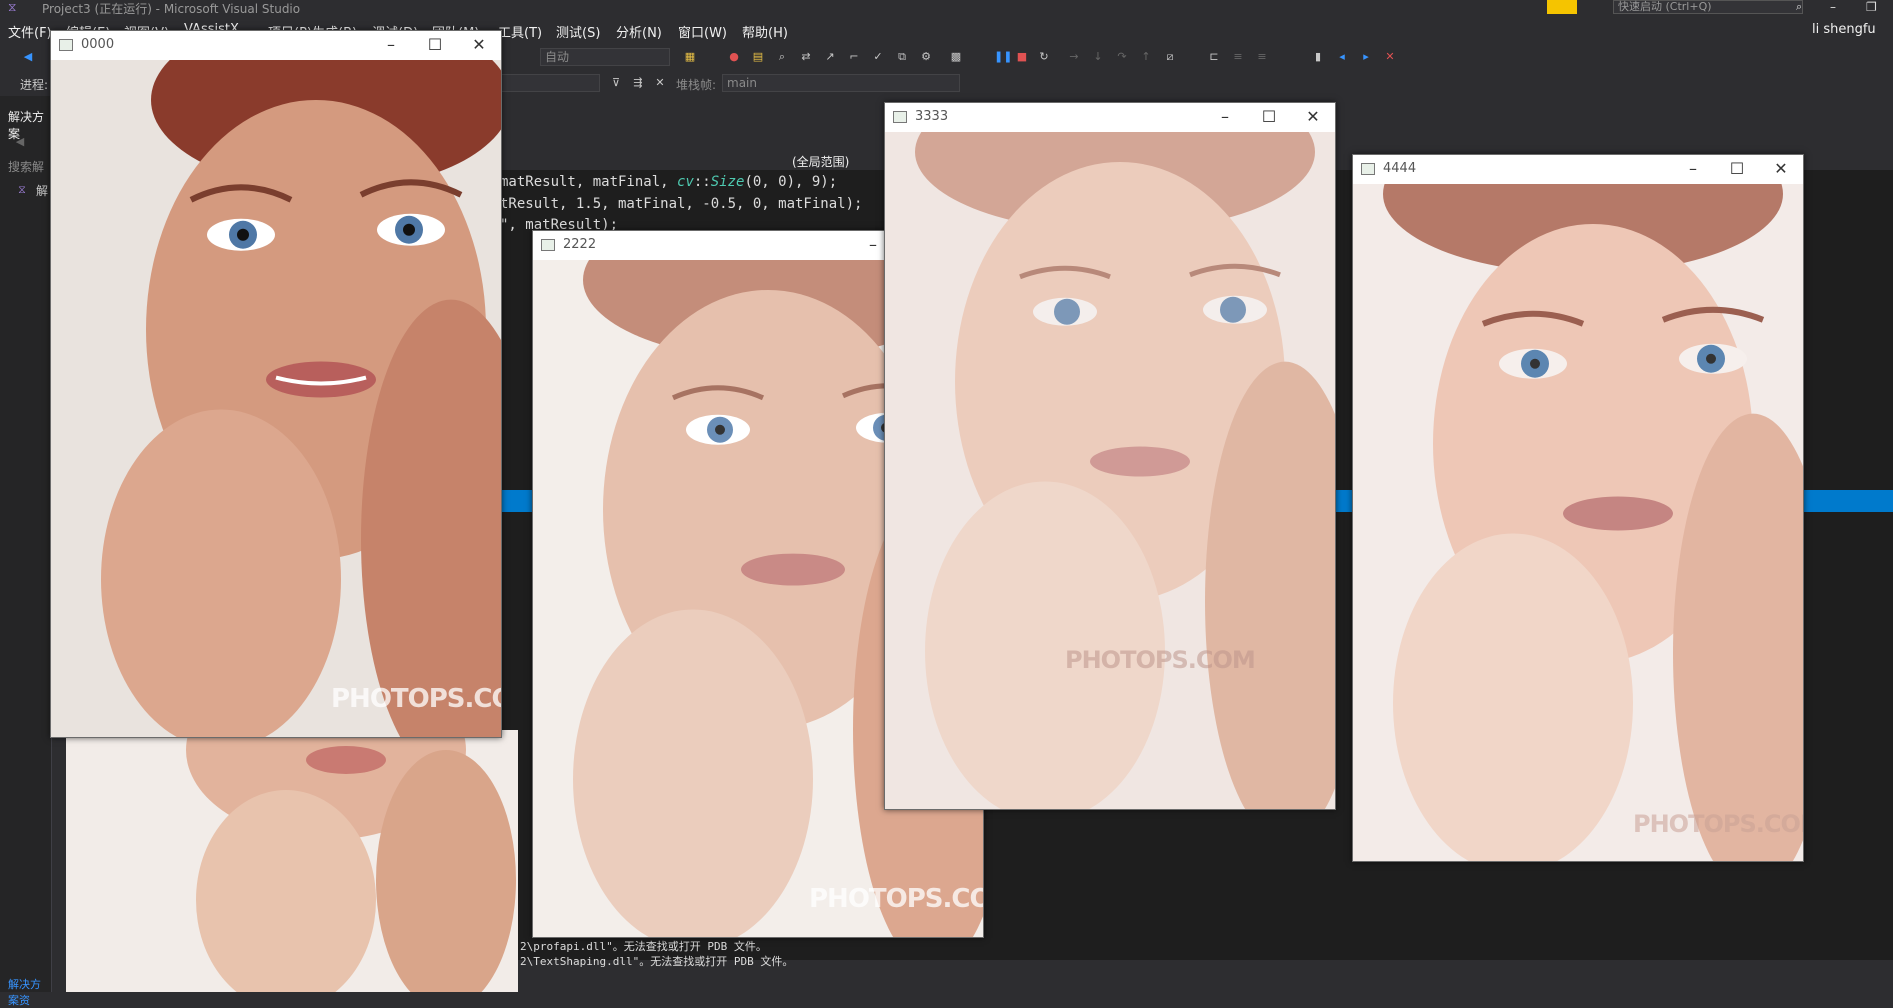 This screenshot has height=1008, width=1893. What do you see at coordinates (1098, 57) in the screenshot?
I see `step-into-icon: ↓` at bounding box center [1098, 57].